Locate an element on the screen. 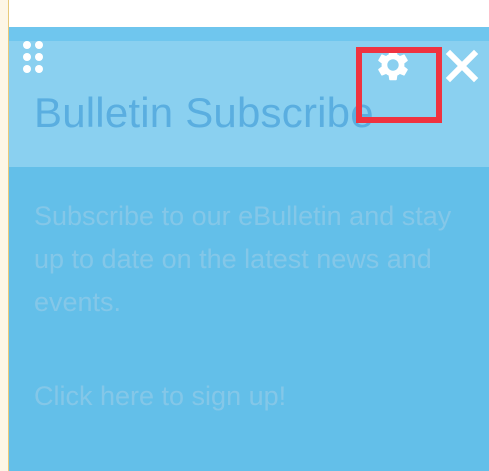 This screenshot has height=471, width=489. signup-link: Click here to sign up! is located at coordinates (160, 396).